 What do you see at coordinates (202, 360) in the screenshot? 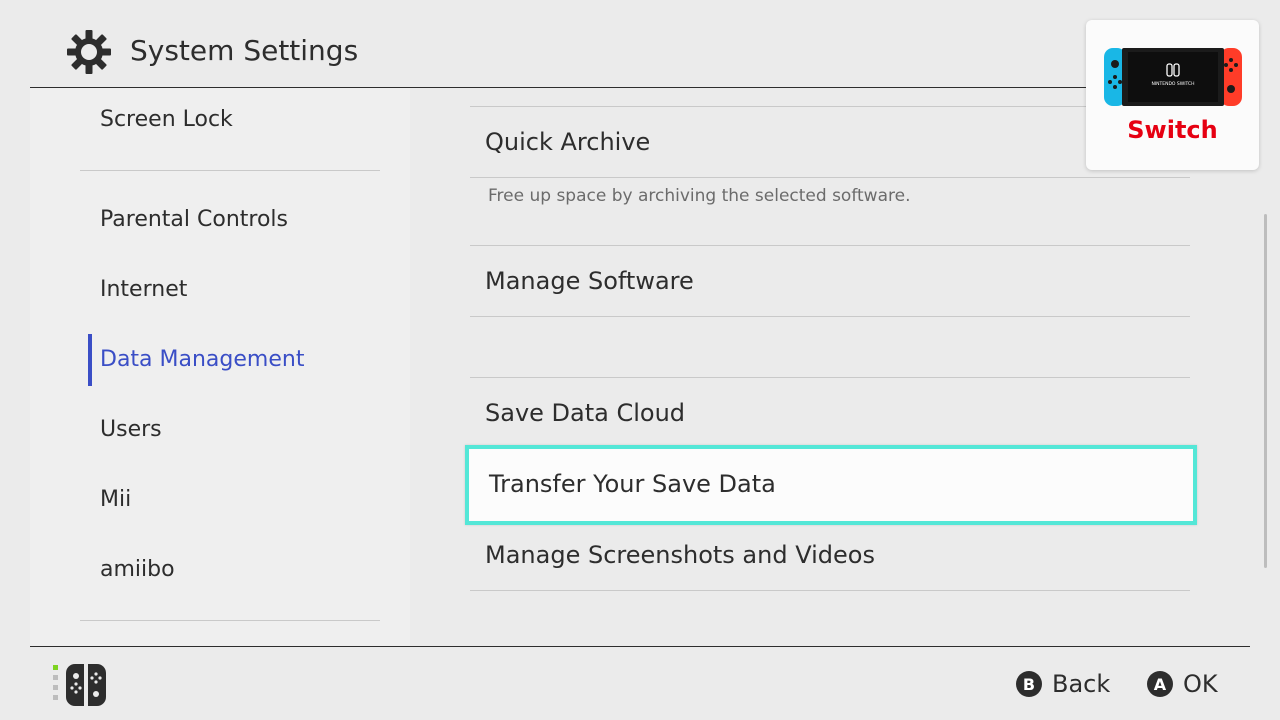
I see `sidebar-item-data-management: Data Management` at bounding box center [202, 360].